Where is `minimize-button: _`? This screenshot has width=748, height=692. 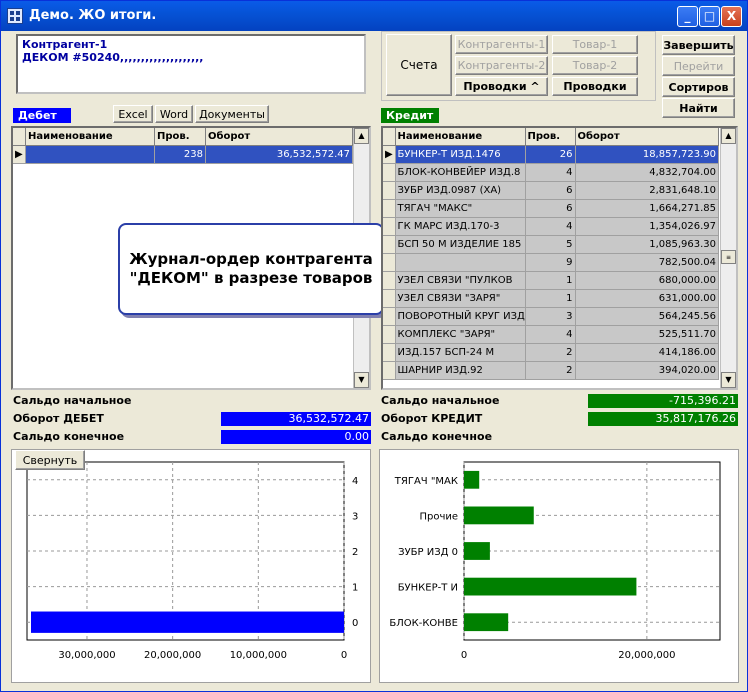
minimize-button: _ is located at coordinates (687, 16).